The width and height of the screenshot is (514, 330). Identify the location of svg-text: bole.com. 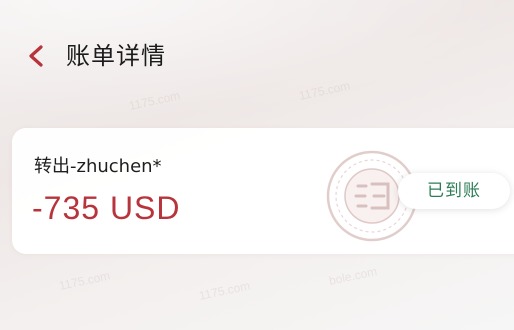
(353, 276).